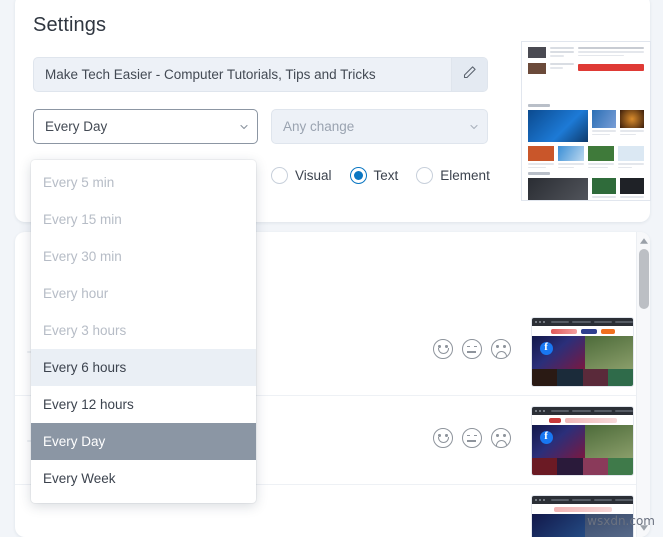 The height and width of the screenshot is (537, 663). What do you see at coordinates (358, 175) in the screenshot?
I see `radio-text-dot` at bounding box center [358, 175].